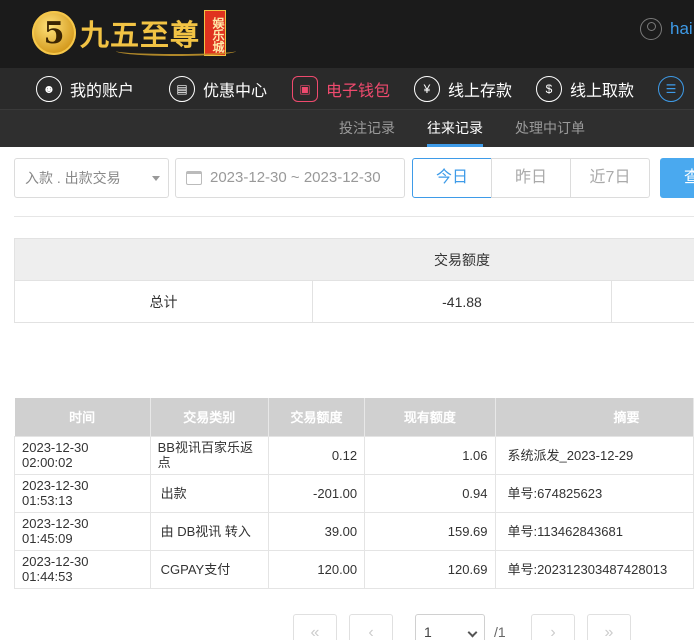  Describe the element at coordinates (316, 569) in the screenshot. I see `cell-amount: 120.00` at that location.